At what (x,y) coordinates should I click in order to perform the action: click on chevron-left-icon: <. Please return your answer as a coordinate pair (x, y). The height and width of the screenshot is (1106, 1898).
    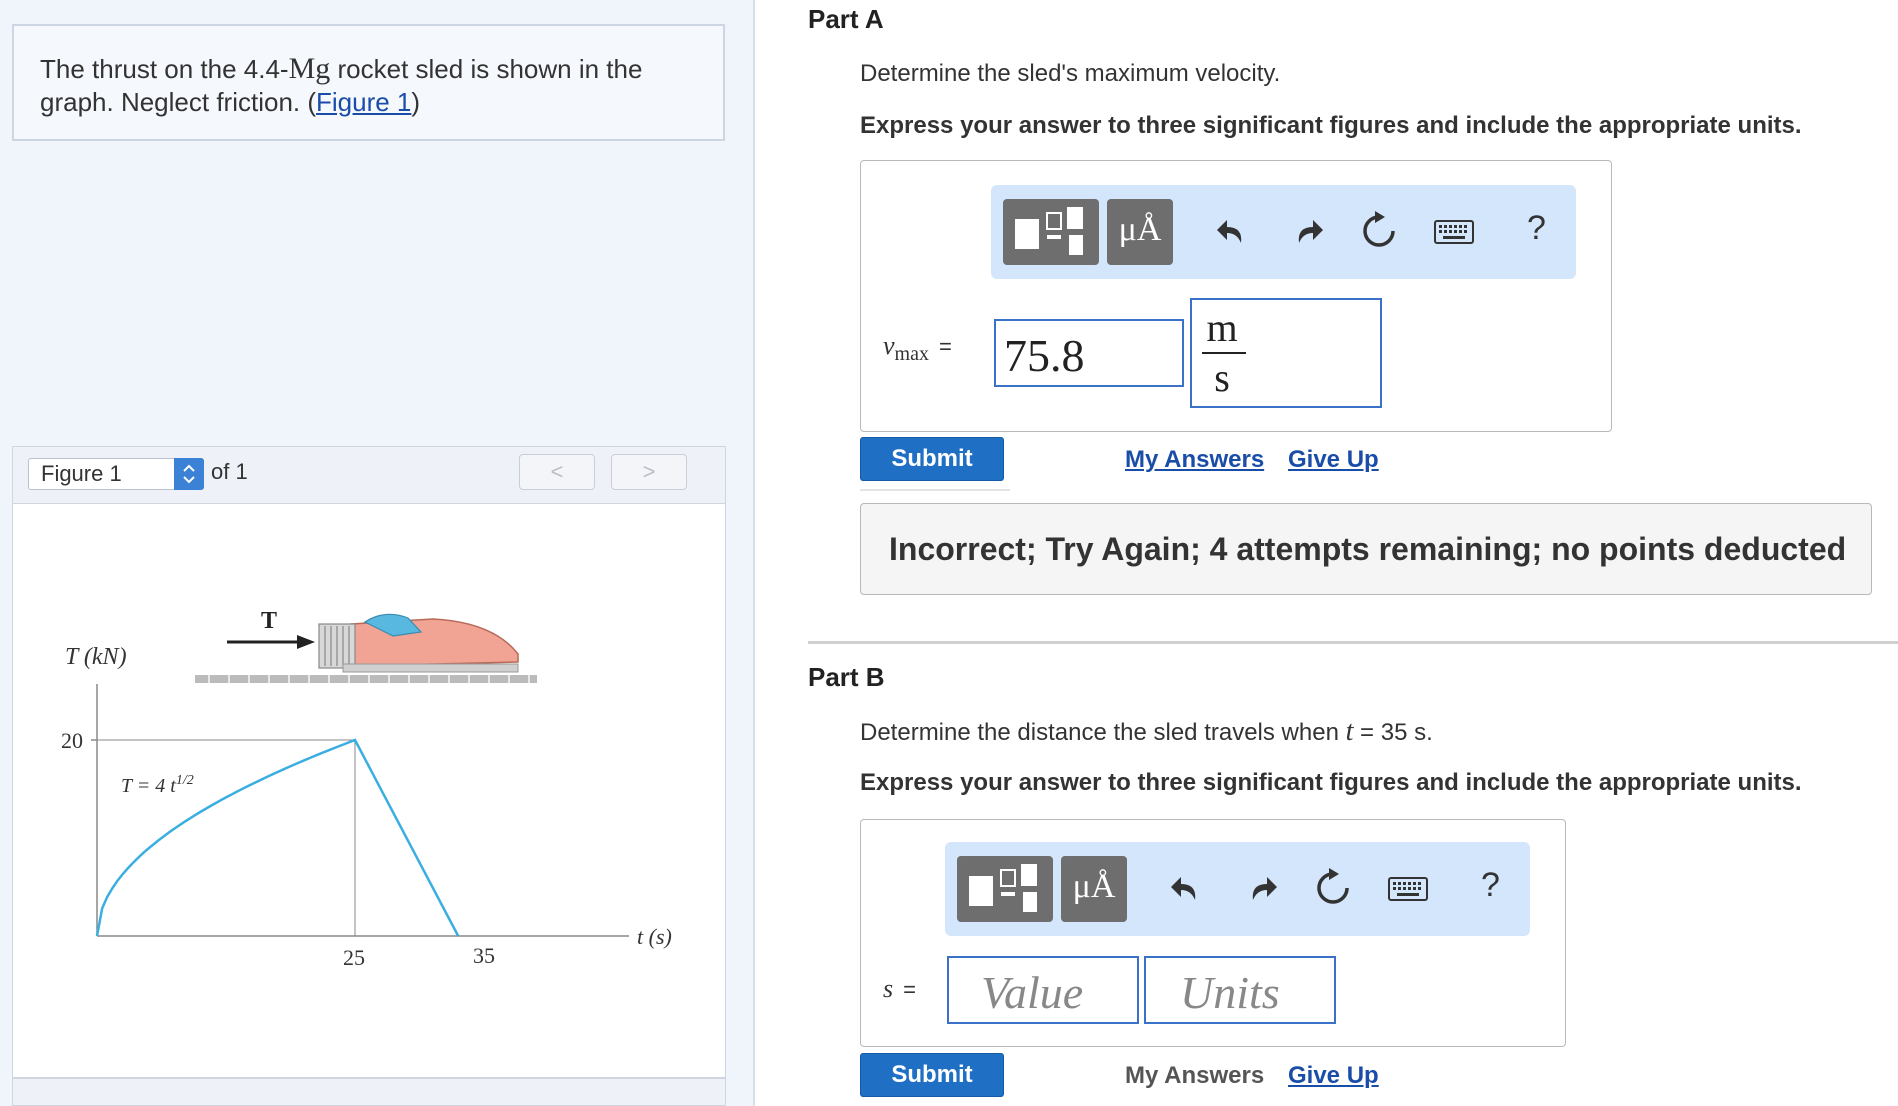
    Looking at the image, I should click on (557, 471).